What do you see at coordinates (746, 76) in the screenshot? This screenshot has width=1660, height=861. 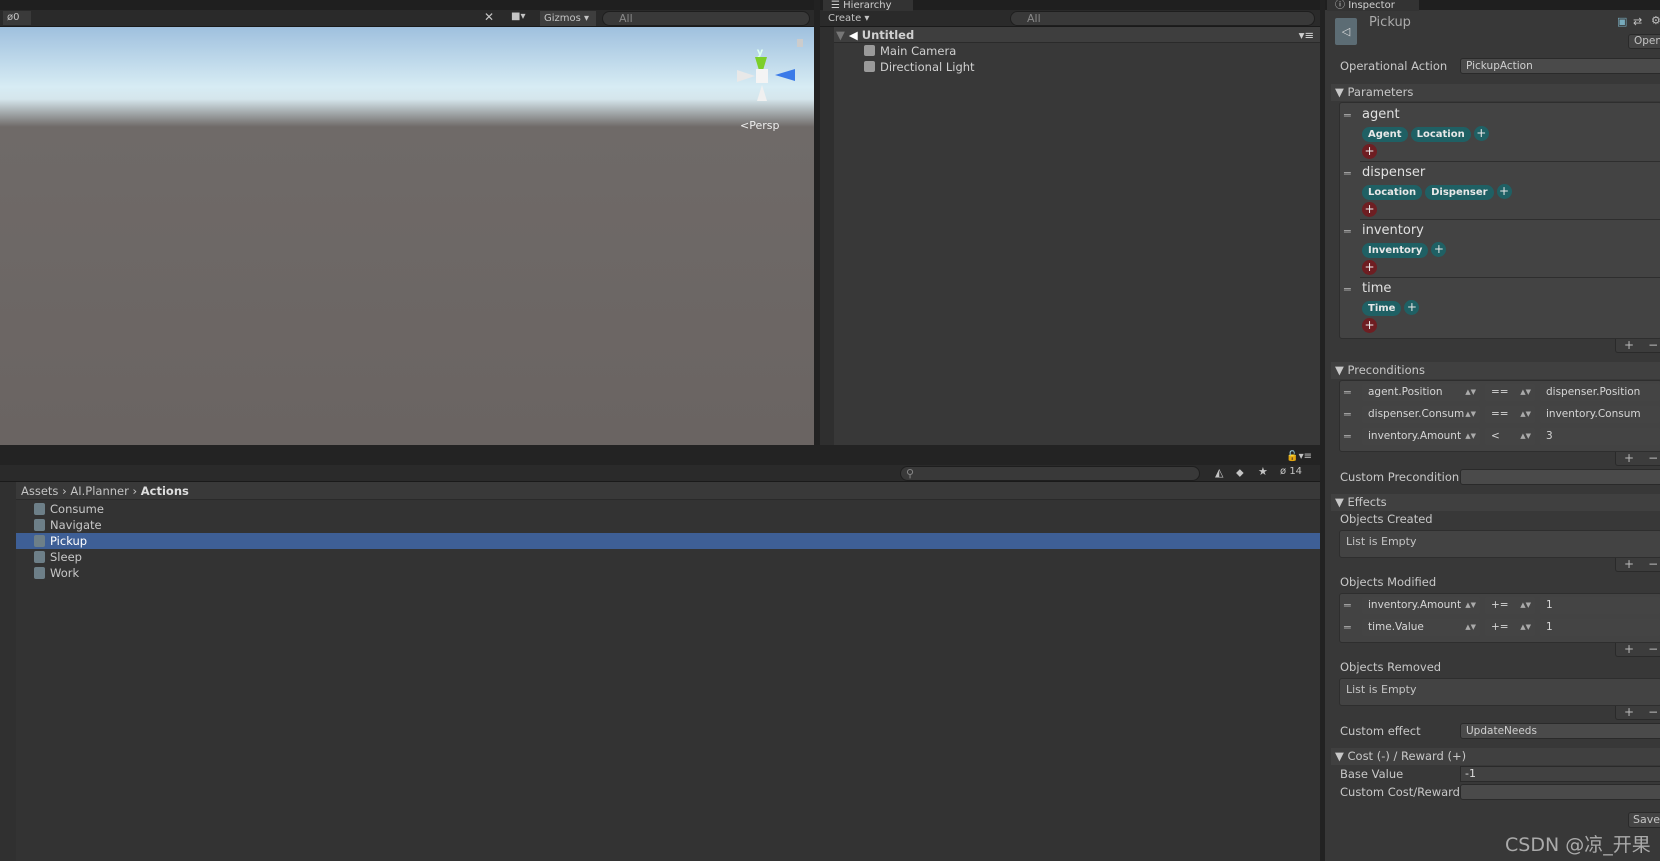 I see `gizmo-x-axis` at bounding box center [746, 76].